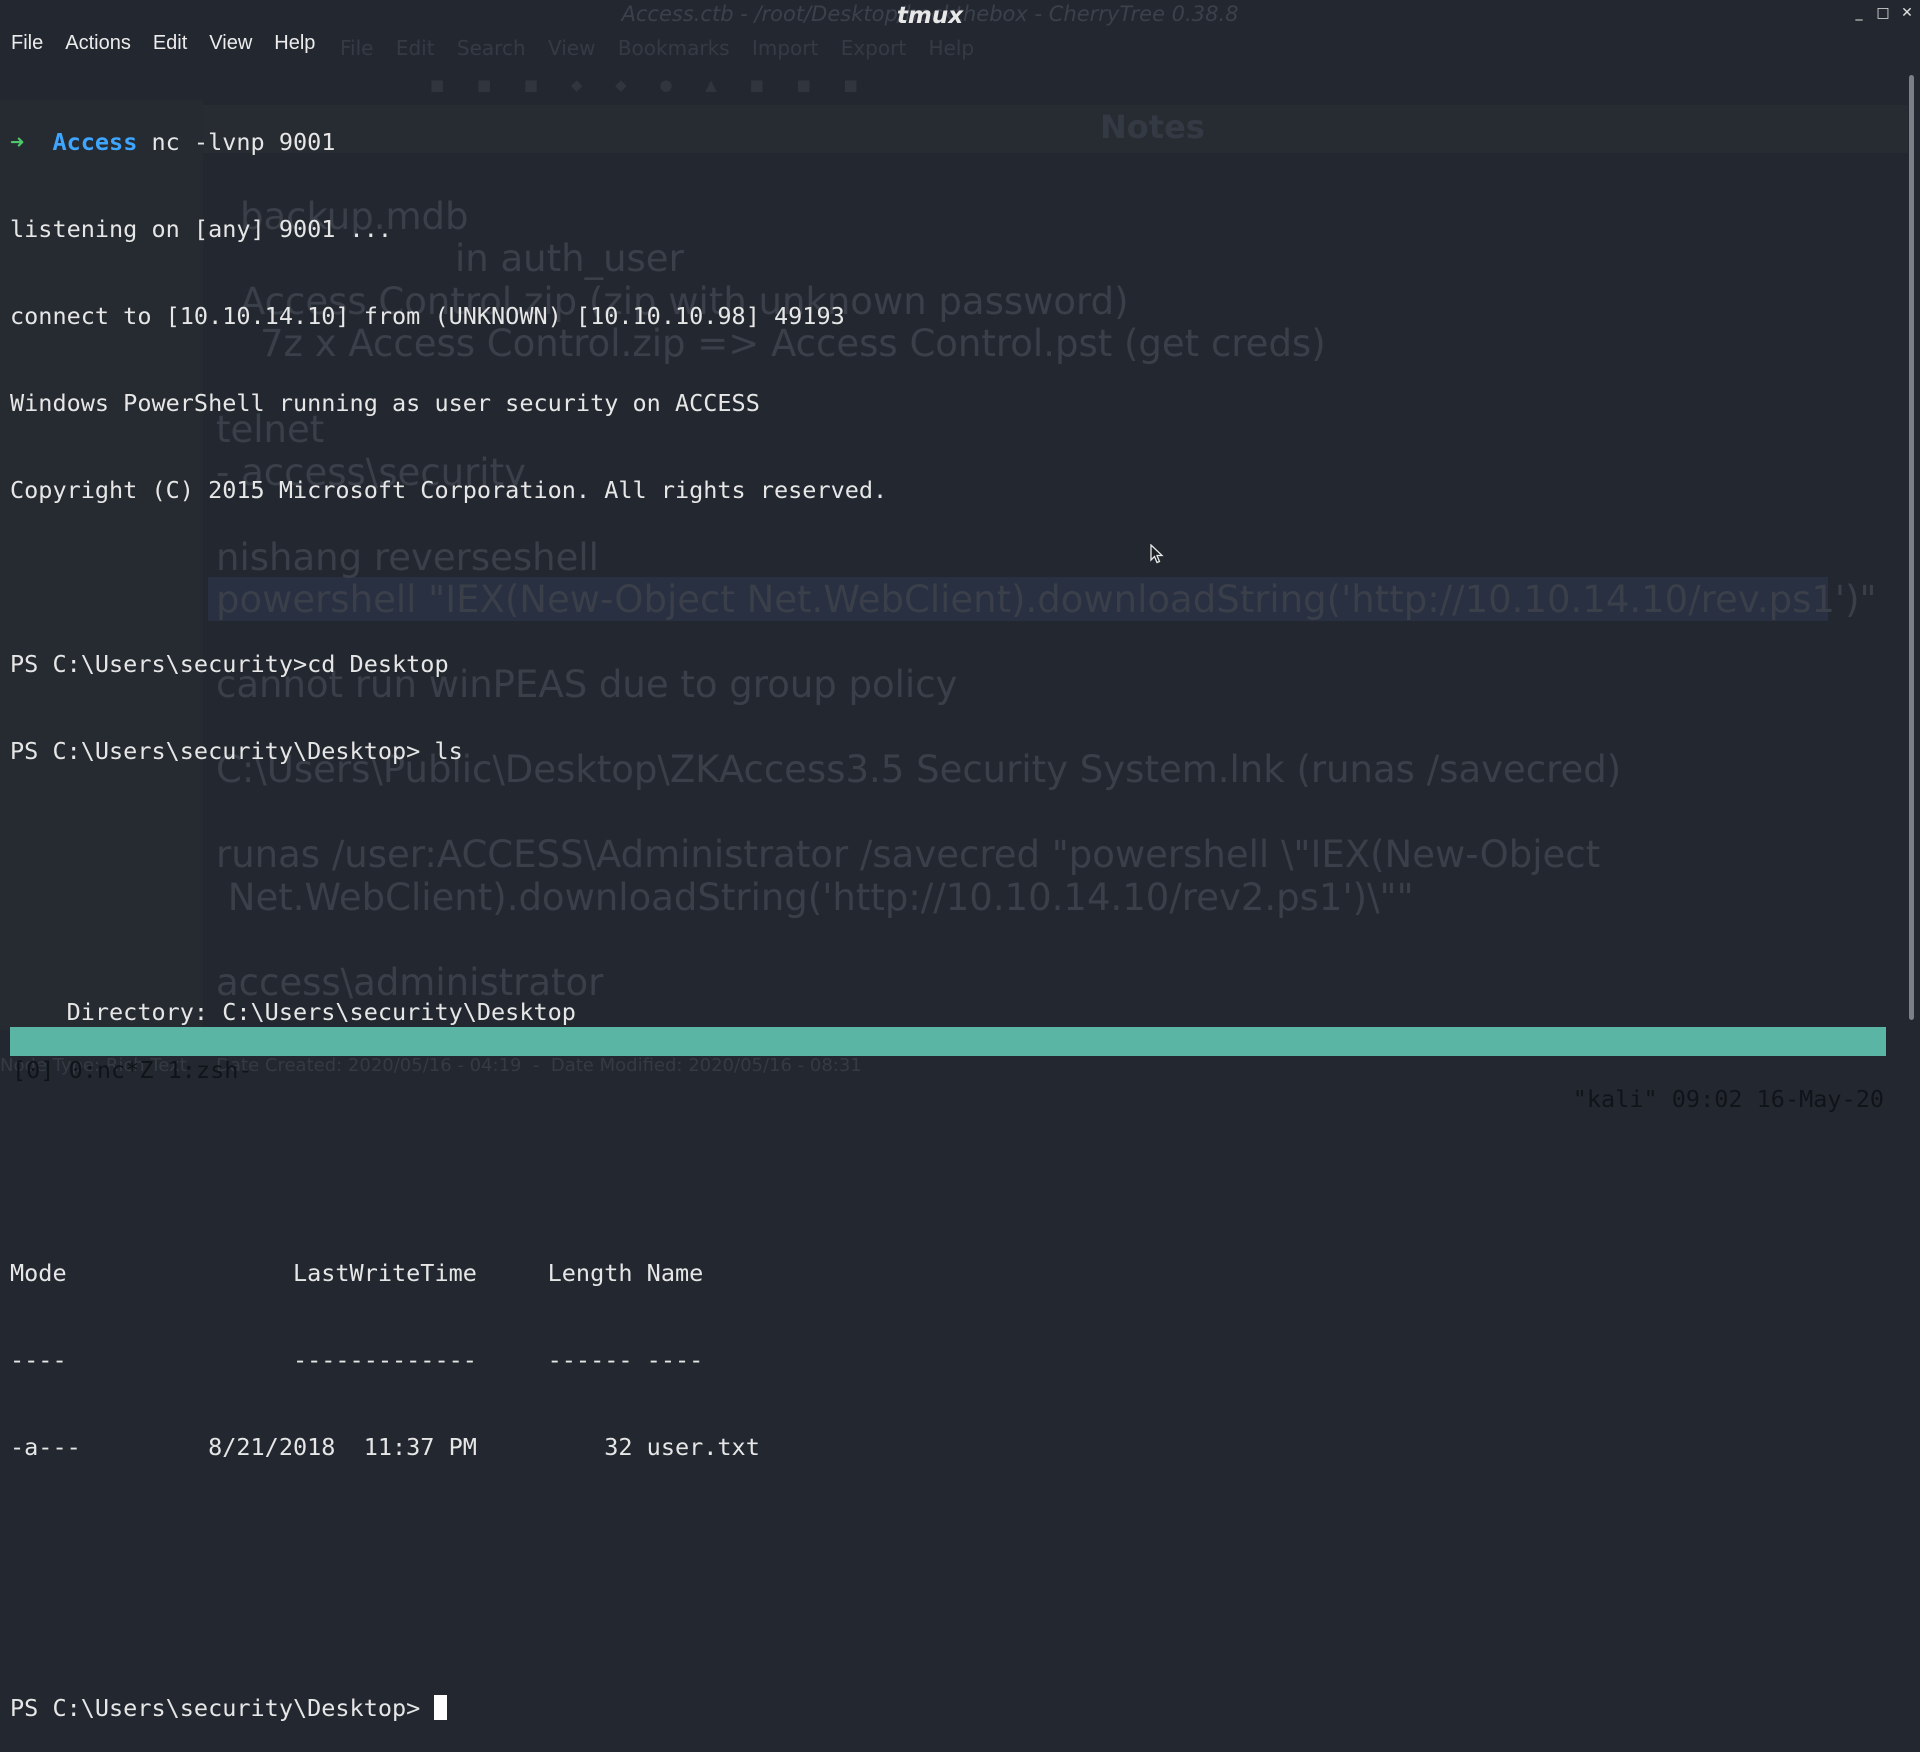  I want to click on terminal-line: PS C:\Users\security\Desktop> ls, so click(236, 751).